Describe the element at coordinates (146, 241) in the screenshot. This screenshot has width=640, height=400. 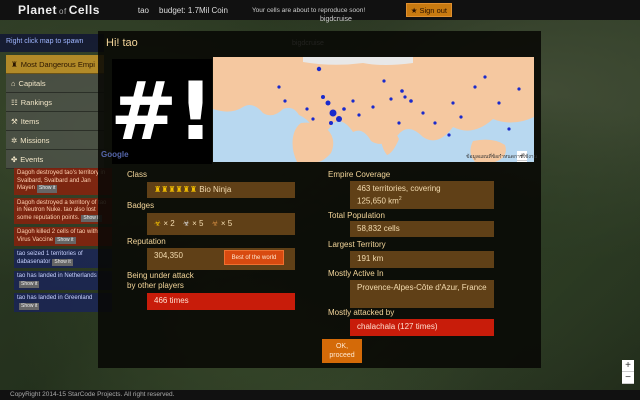
I see `reputation-label: Reputation` at that location.